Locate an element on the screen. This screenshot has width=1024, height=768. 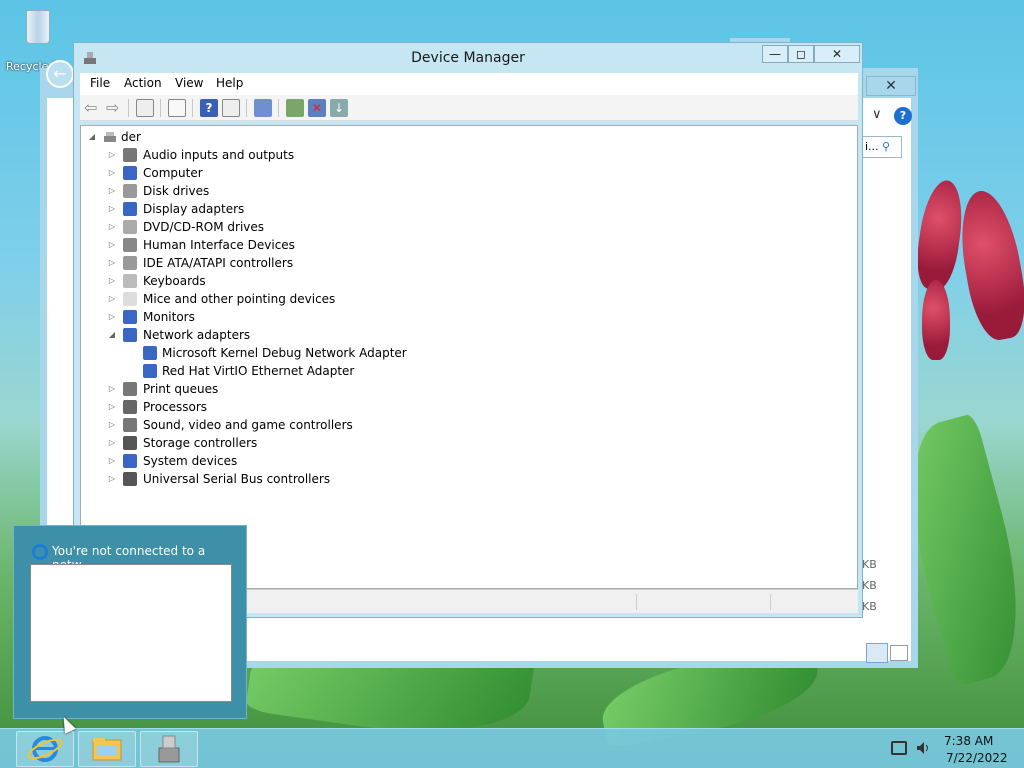
tree-category-label: IDE ATA/ATAPI controllers is located at coordinates (218, 263).